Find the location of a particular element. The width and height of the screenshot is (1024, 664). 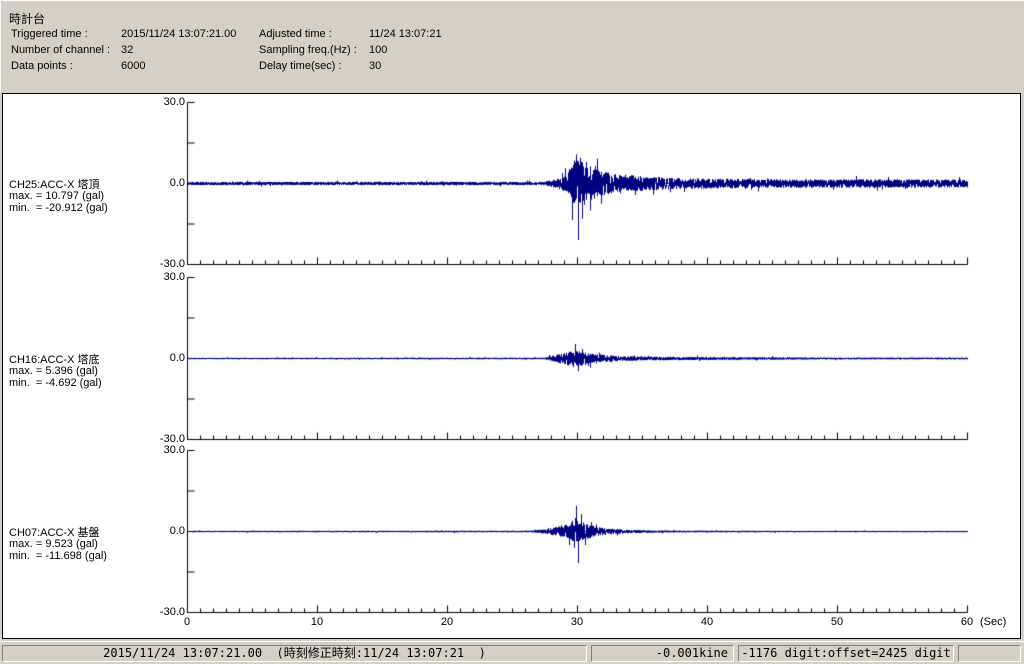

delay-time-label: Delay time(sec) : is located at coordinates (300, 66).